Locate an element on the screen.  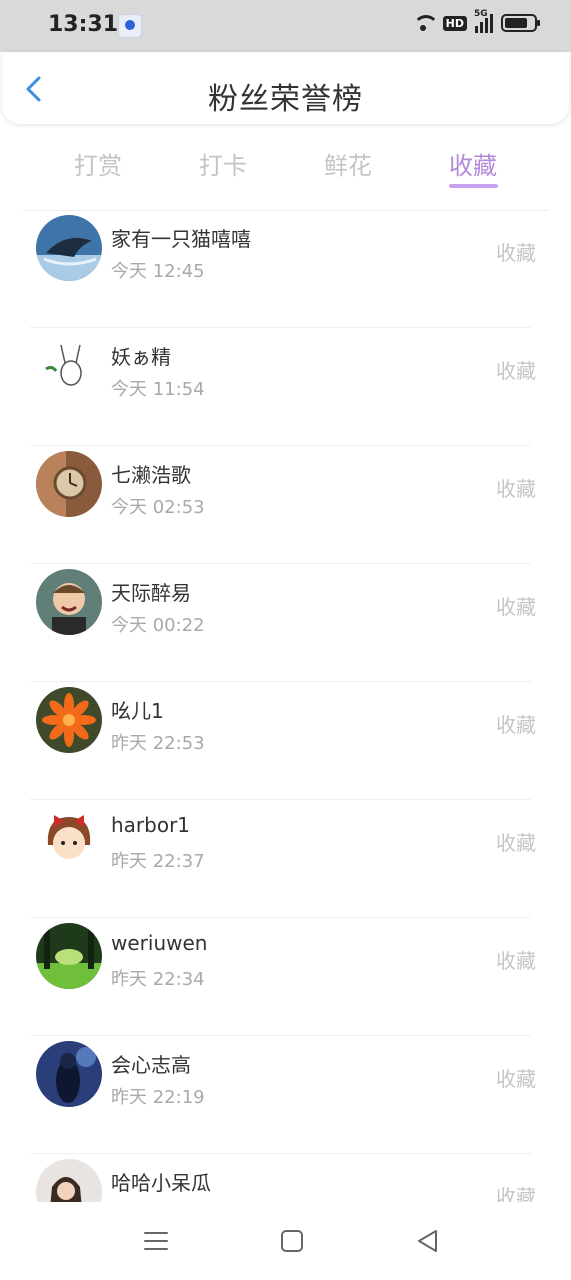
menu-icon is located at coordinates (156, 1241).